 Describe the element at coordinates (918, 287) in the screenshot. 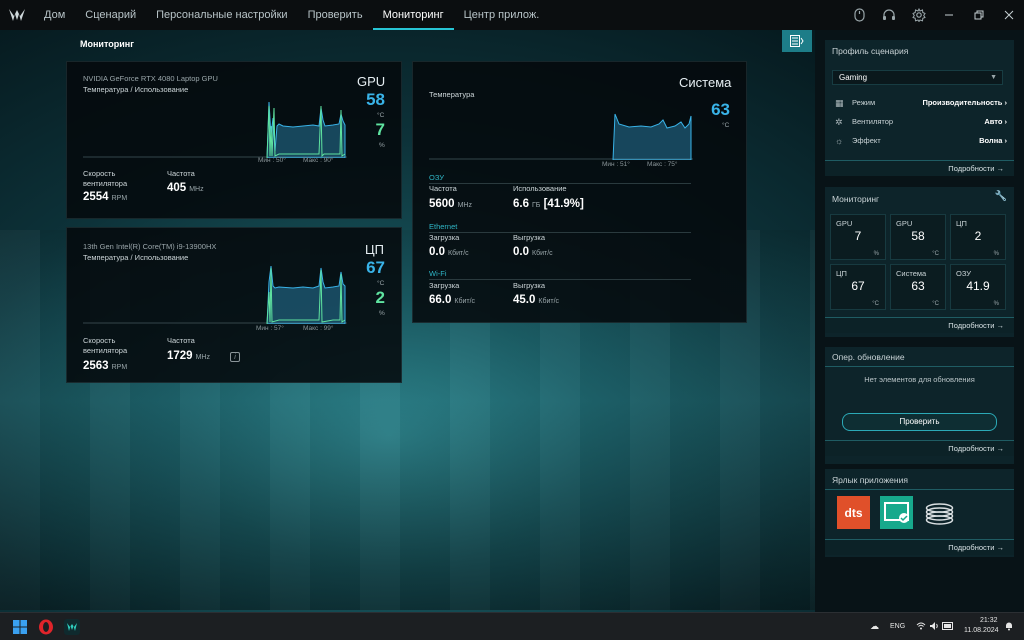

I see `tile-system-temp: Система 63 °C` at that location.